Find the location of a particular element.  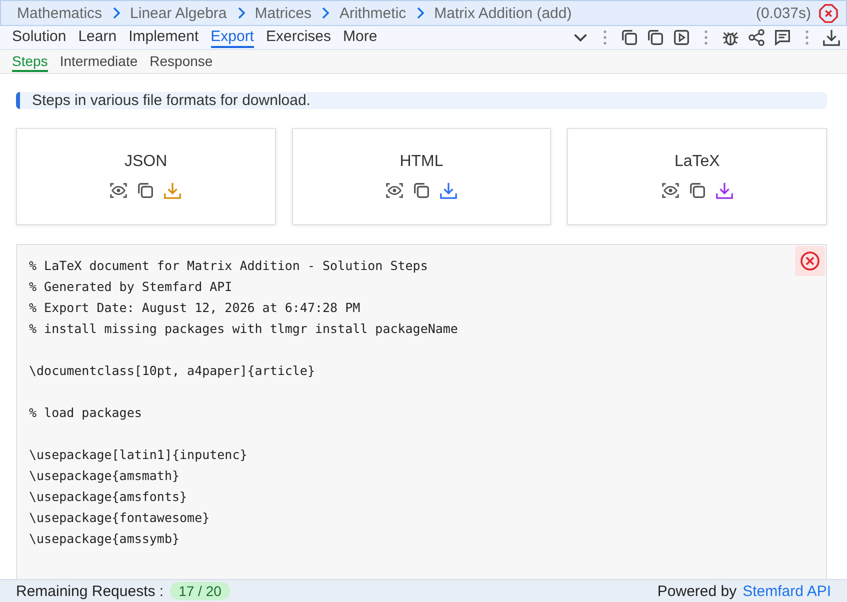

powered-by-text: Powered by is located at coordinates (697, 591).